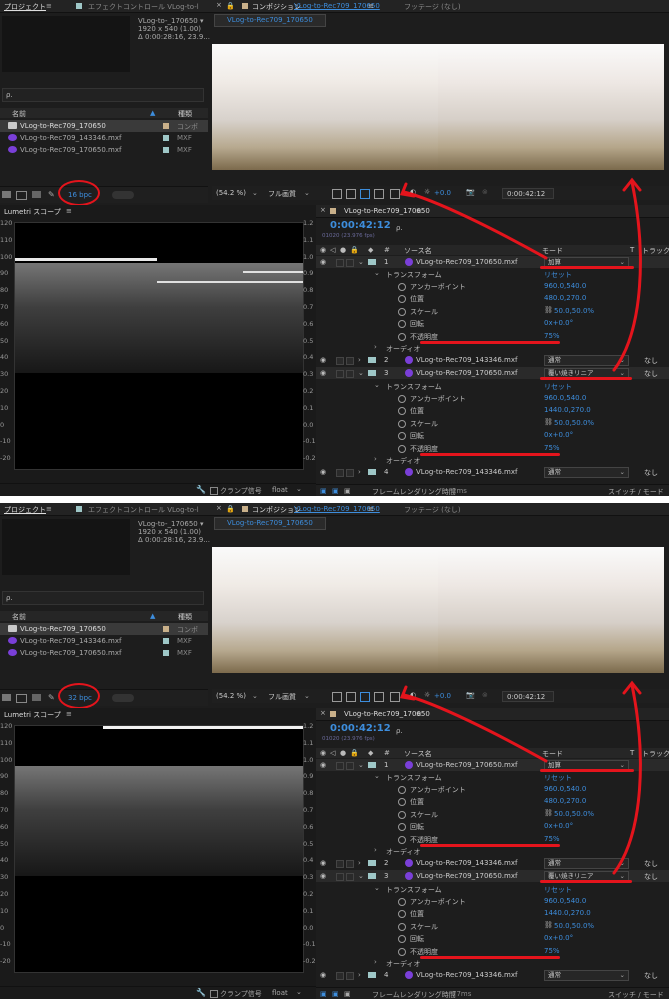 The image size is (669, 999). I want to click on scope-tick-label: 110, so click(6, 239).